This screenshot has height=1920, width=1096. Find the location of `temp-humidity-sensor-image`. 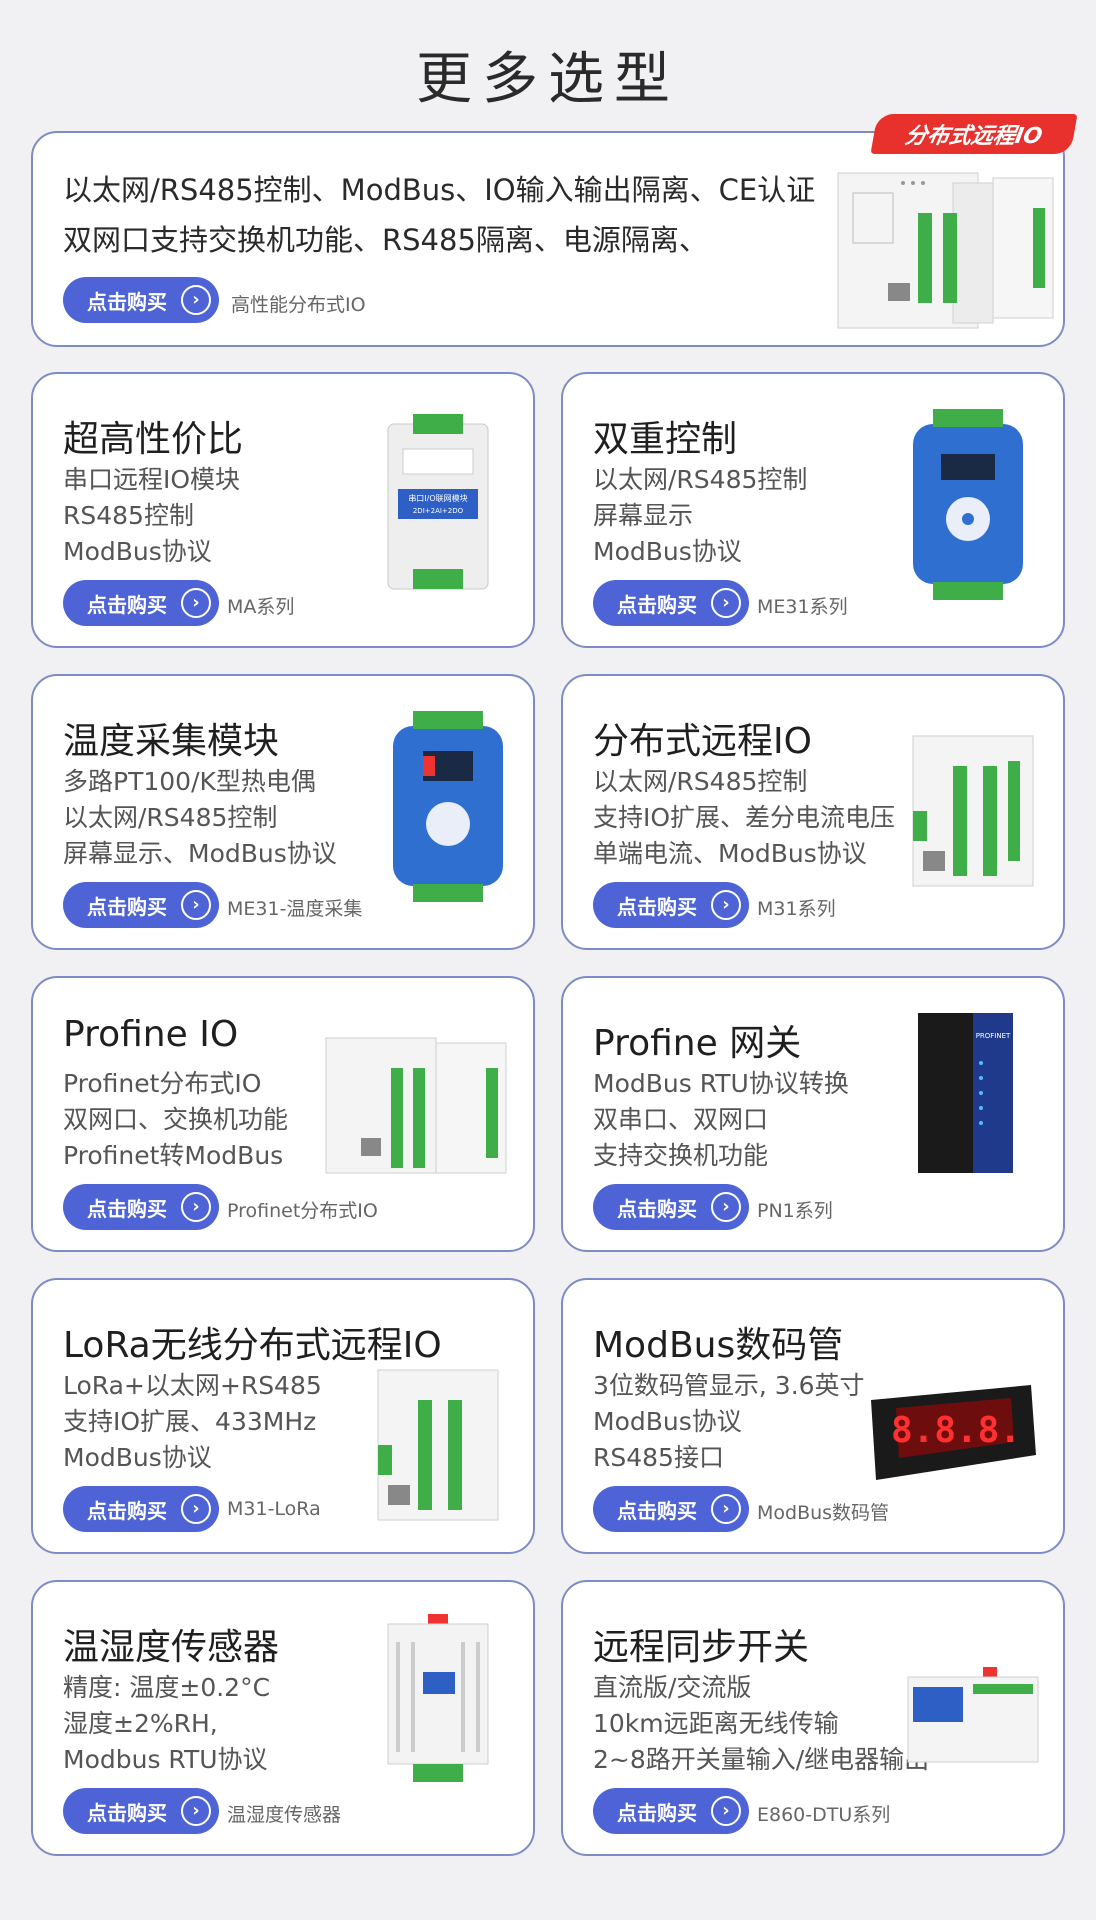

temp-humidity-sensor-image is located at coordinates (438, 1698).